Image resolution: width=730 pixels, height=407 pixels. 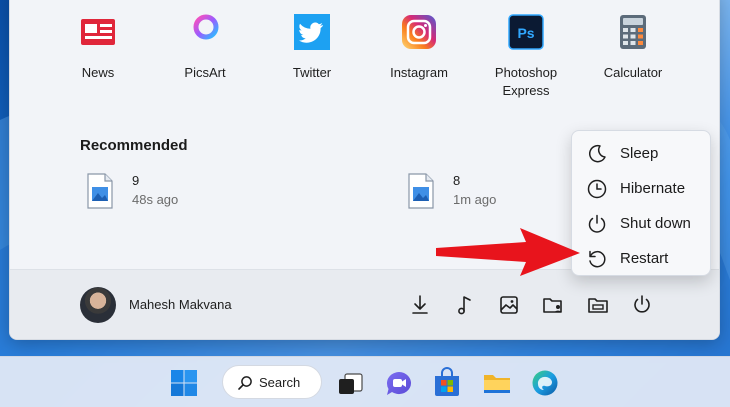 I want to click on instagram-icon, so click(x=419, y=32).